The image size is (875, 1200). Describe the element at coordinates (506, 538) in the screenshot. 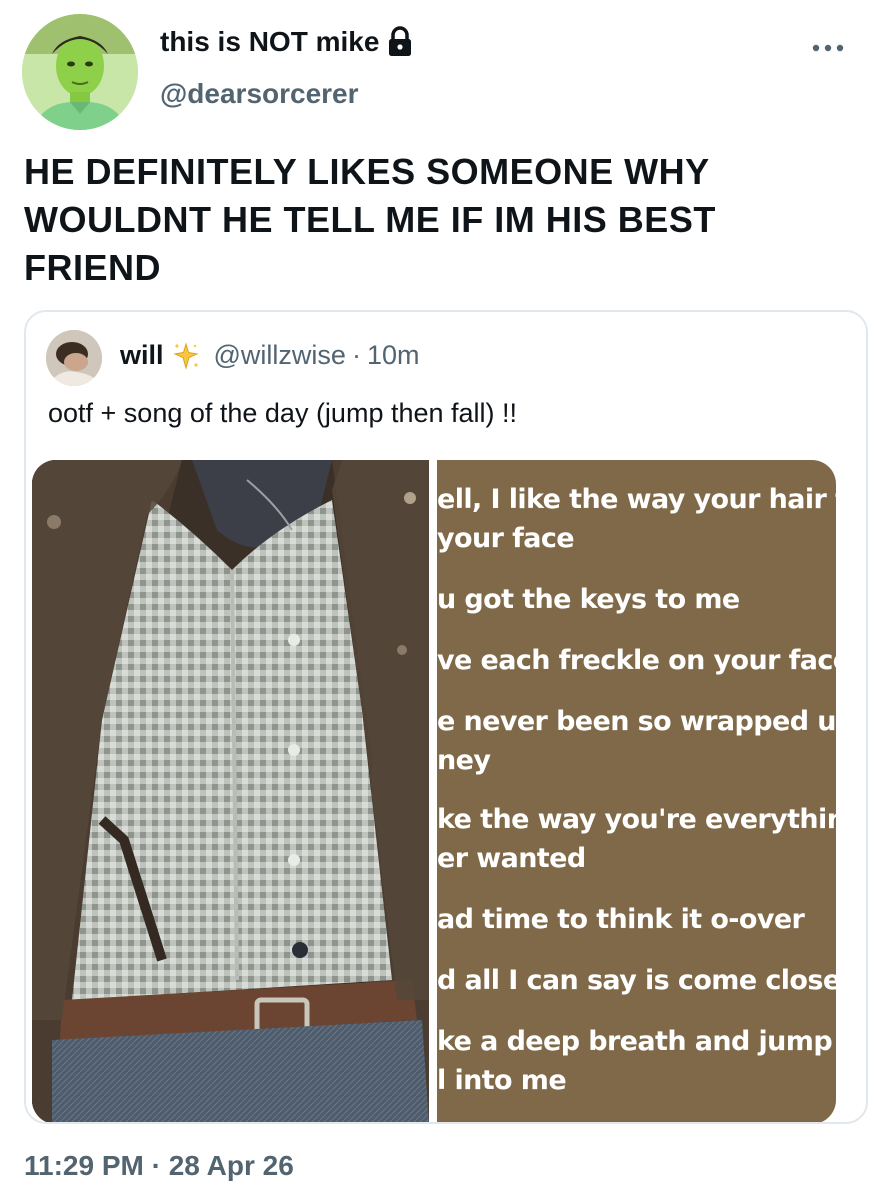

I see `lyric-line: your face` at that location.